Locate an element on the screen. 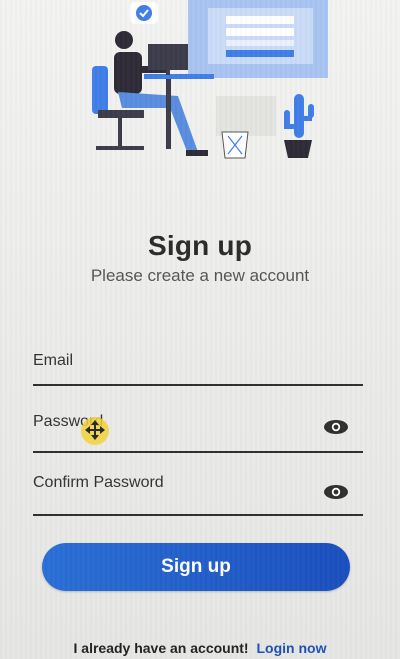  move-cursor-icon is located at coordinates (95, 431).